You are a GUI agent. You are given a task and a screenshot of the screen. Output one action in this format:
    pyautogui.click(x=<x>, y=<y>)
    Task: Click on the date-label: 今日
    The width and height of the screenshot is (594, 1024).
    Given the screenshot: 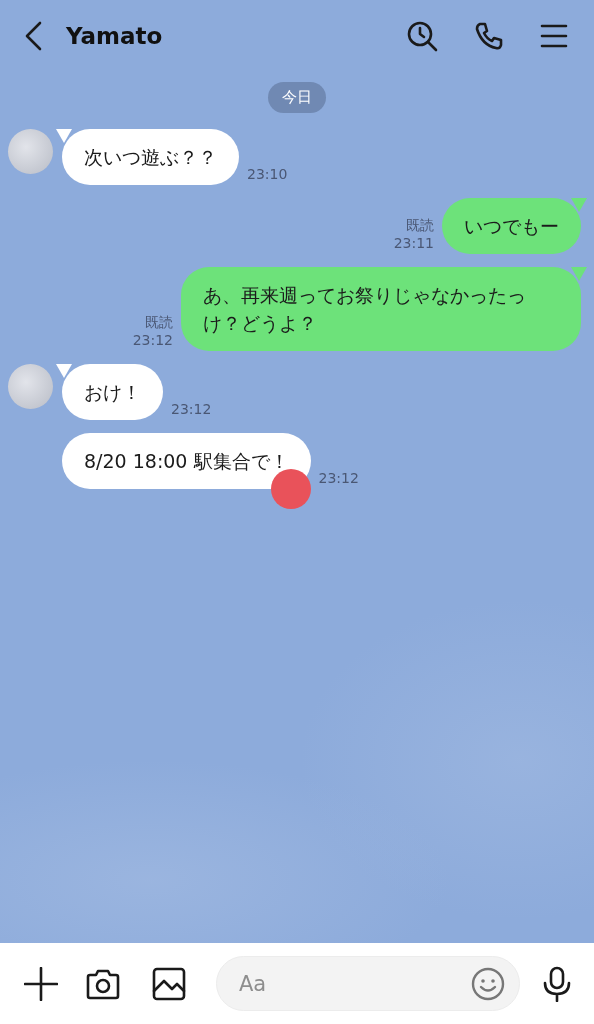 What is the action you would take?
    pyautogui.click(x=297, y=97)
    